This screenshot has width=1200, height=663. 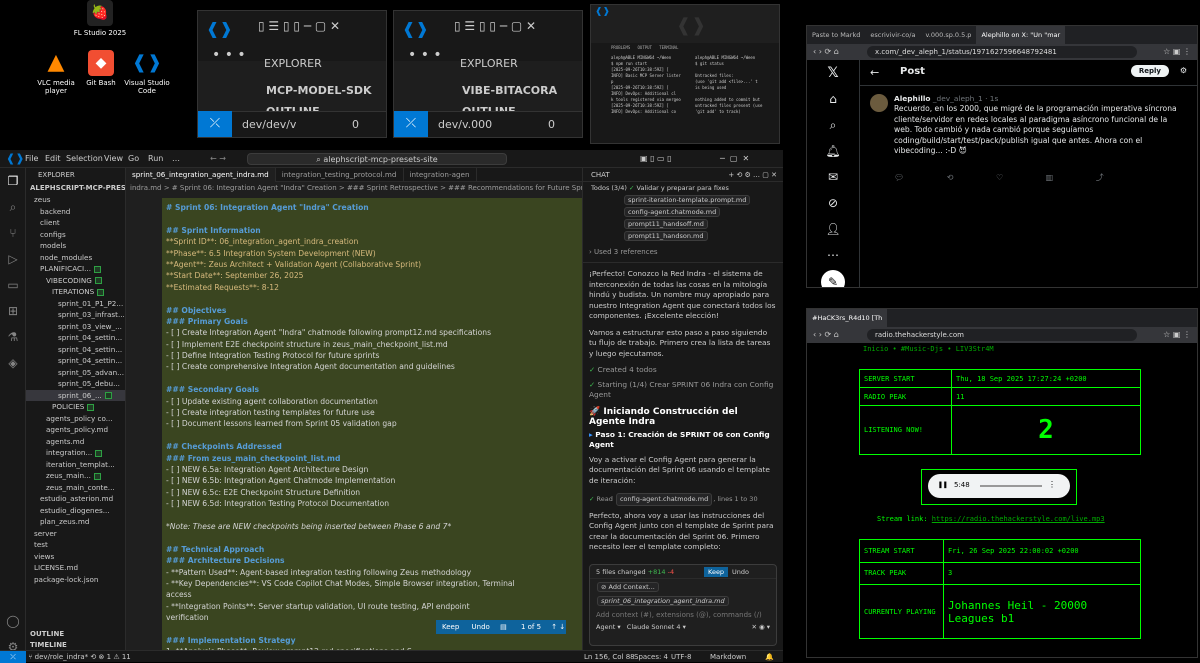 I want to click on tab-sprint-06: sprint_06_integration_agent_indra.md, so click(x=201, y=175).